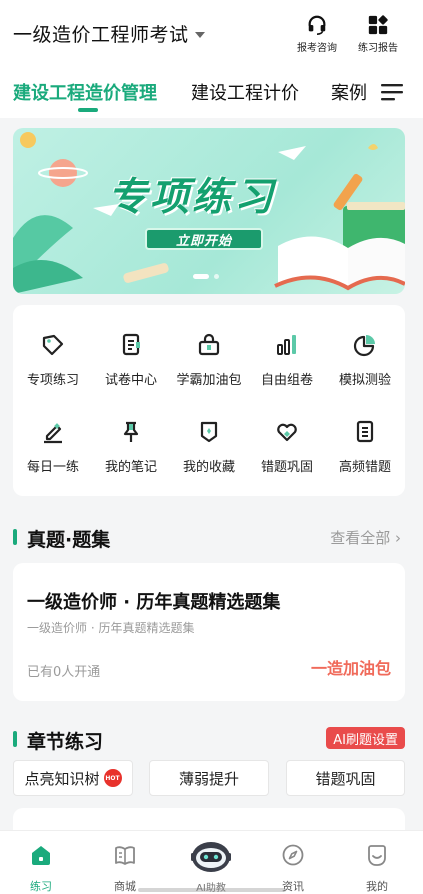 The image size is (423, 894). I want to click on tab-pricing: 建设工程计价, so click(245, 92).